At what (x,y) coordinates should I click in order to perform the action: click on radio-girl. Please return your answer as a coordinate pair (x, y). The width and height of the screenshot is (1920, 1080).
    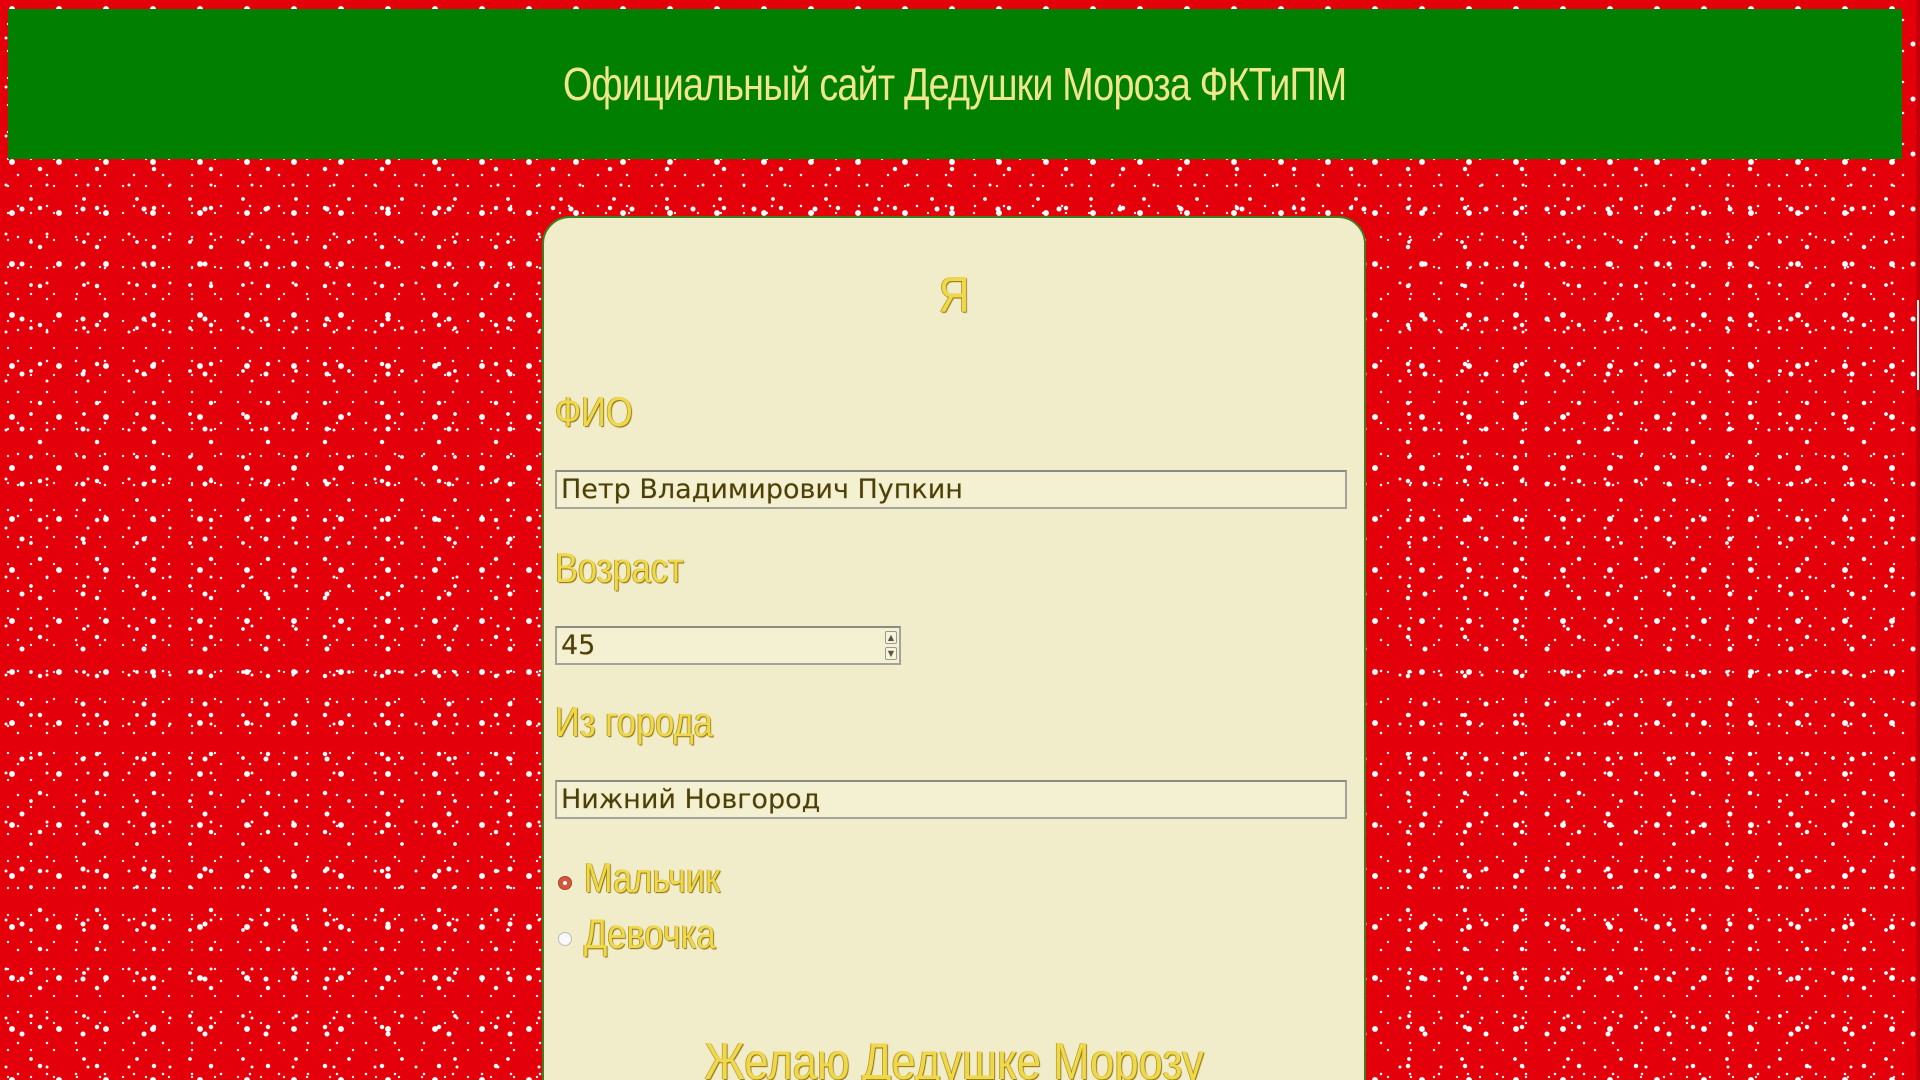
    Looking at the image, I should click on (565, 939).